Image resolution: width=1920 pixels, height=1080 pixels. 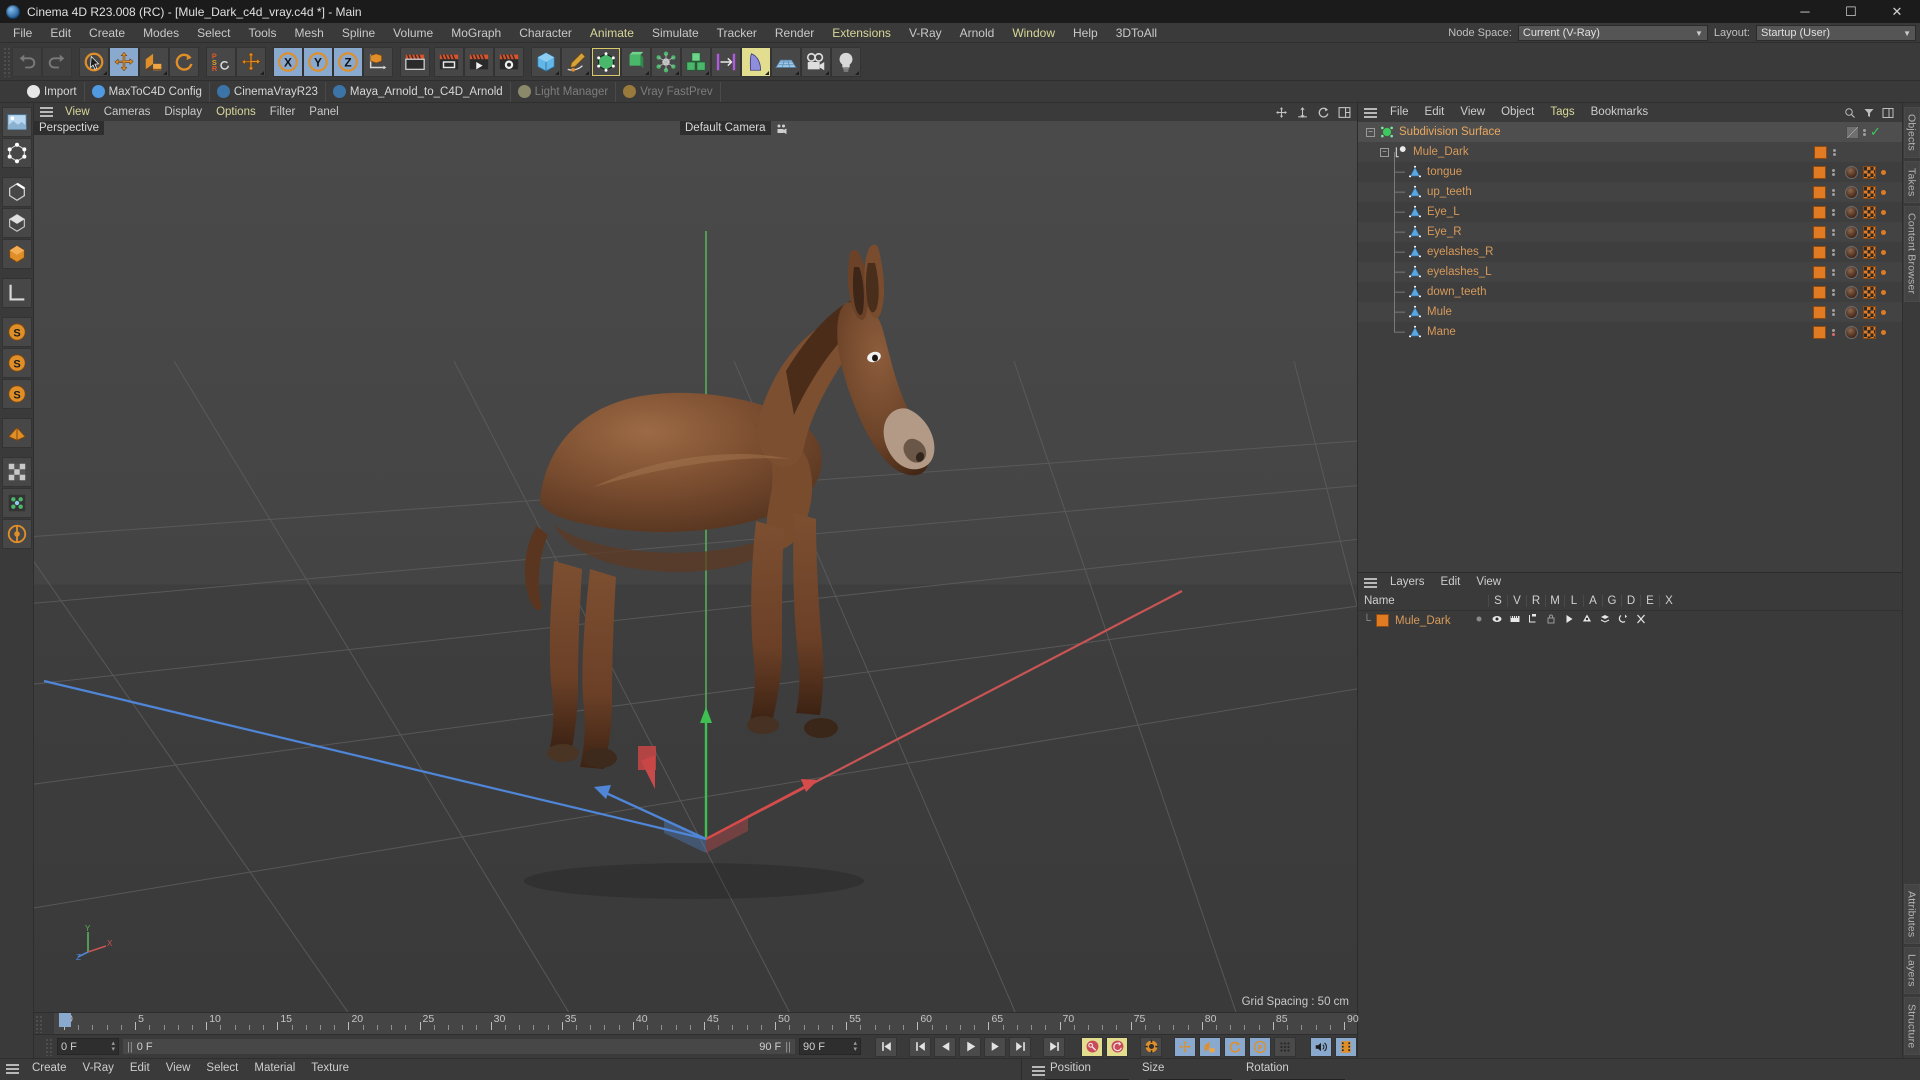 I want to click on uv-mesh-button, so click(x=16, y=503).